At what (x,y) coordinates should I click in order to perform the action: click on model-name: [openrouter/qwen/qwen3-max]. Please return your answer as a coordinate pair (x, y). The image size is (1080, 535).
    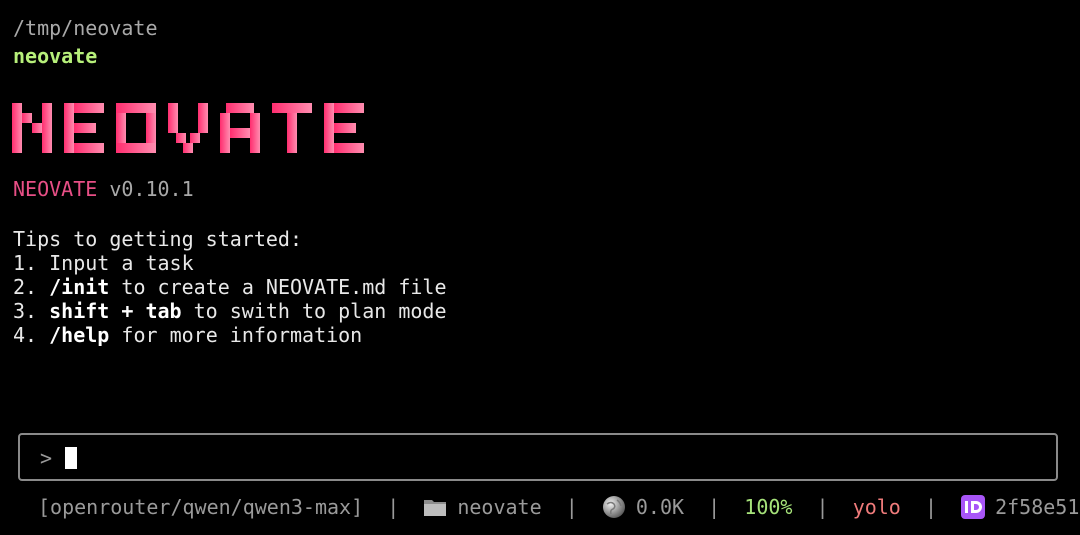
    Looking at the image, I should click on (201, 507).